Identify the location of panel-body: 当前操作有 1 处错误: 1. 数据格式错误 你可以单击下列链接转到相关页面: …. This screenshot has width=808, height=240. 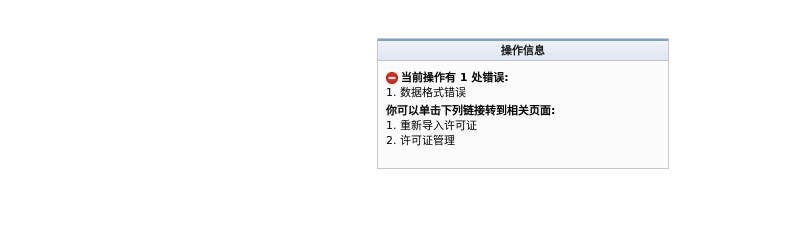
(523, 104).